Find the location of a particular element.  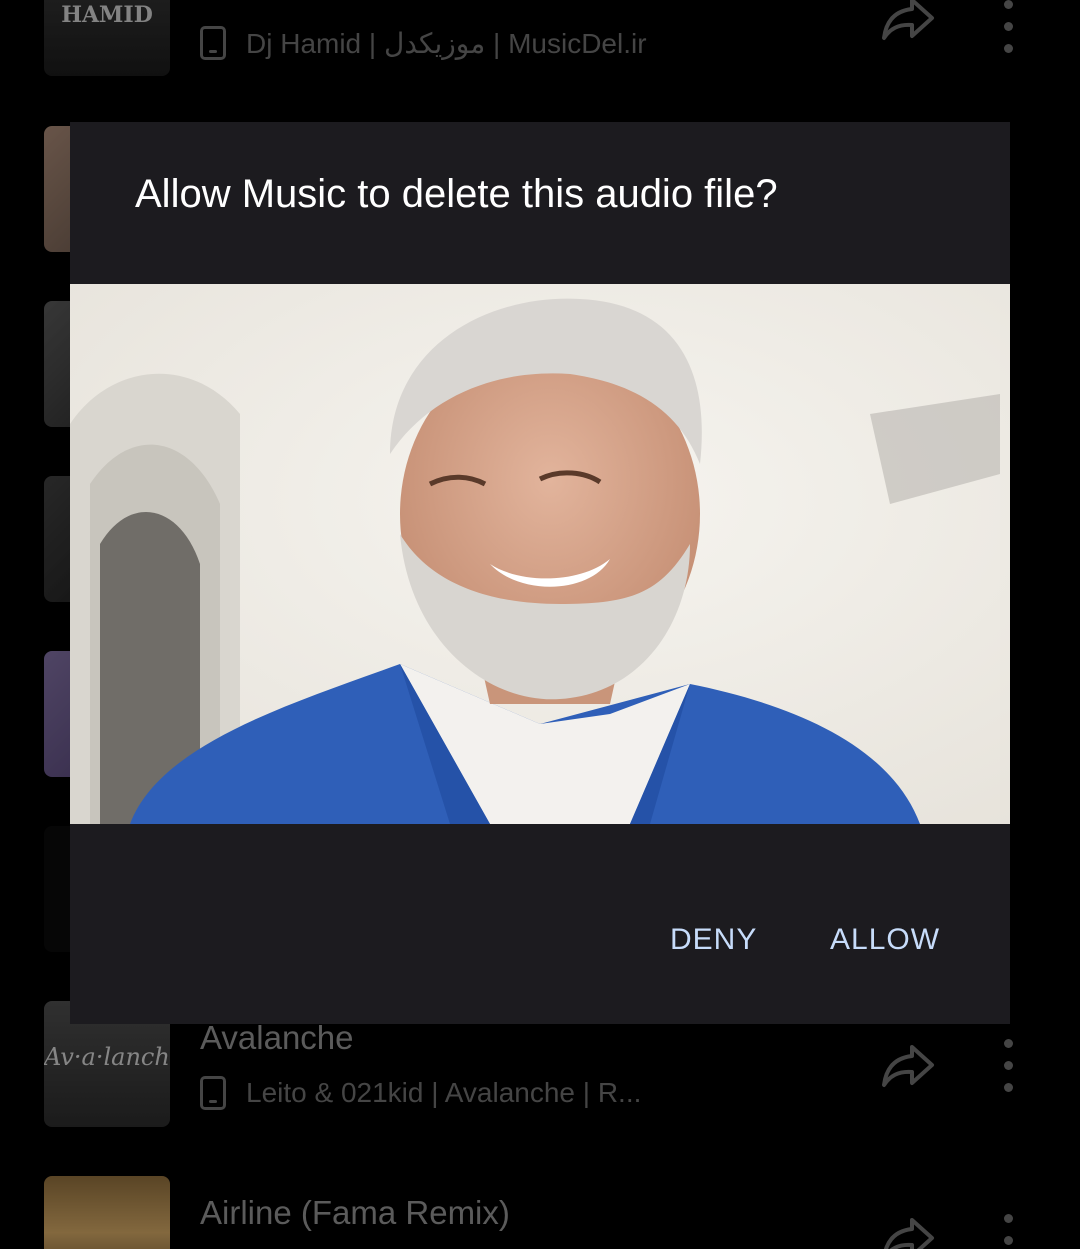

deny-button: DENY is located at coordinates (713, 940).